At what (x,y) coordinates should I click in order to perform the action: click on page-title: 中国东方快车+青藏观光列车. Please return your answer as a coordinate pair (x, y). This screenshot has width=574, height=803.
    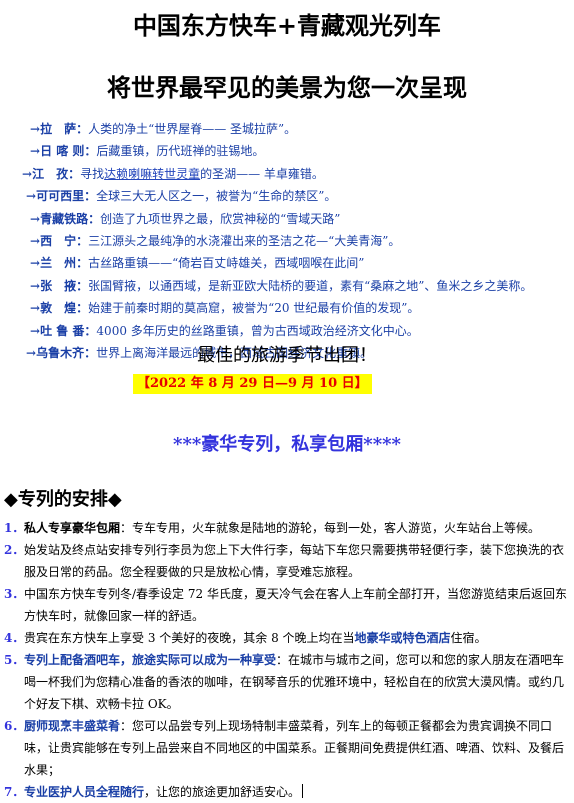
    Looking at the image, I should click on (287, 25).